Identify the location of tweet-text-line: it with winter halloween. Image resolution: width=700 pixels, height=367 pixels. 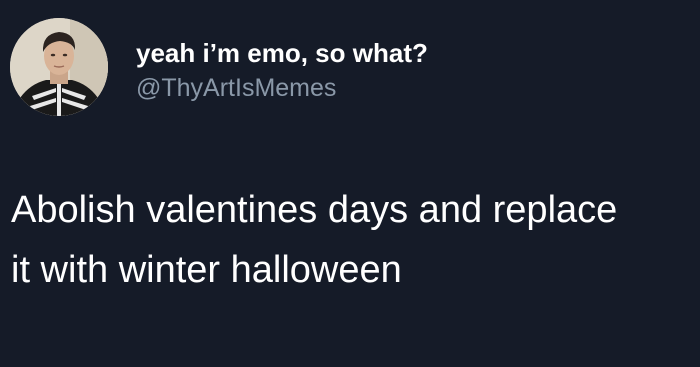
(206, 270).